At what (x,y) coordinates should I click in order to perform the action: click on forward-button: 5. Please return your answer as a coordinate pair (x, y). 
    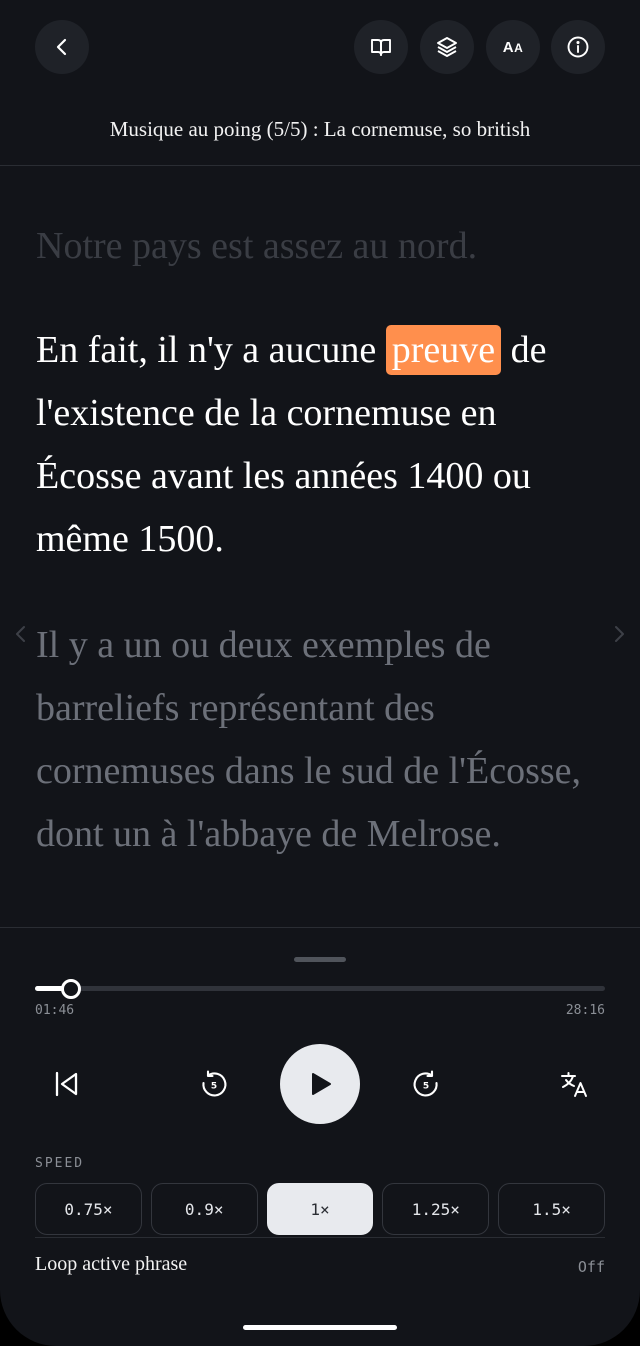
    Looking at the image, I should click on (426, 1084).